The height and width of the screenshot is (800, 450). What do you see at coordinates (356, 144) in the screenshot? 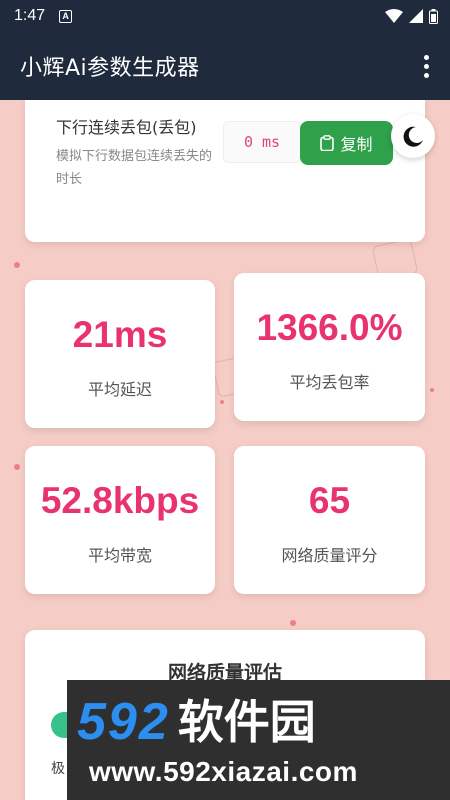
I see `copy-button-label: 复制` at bounding box center [356, 144].